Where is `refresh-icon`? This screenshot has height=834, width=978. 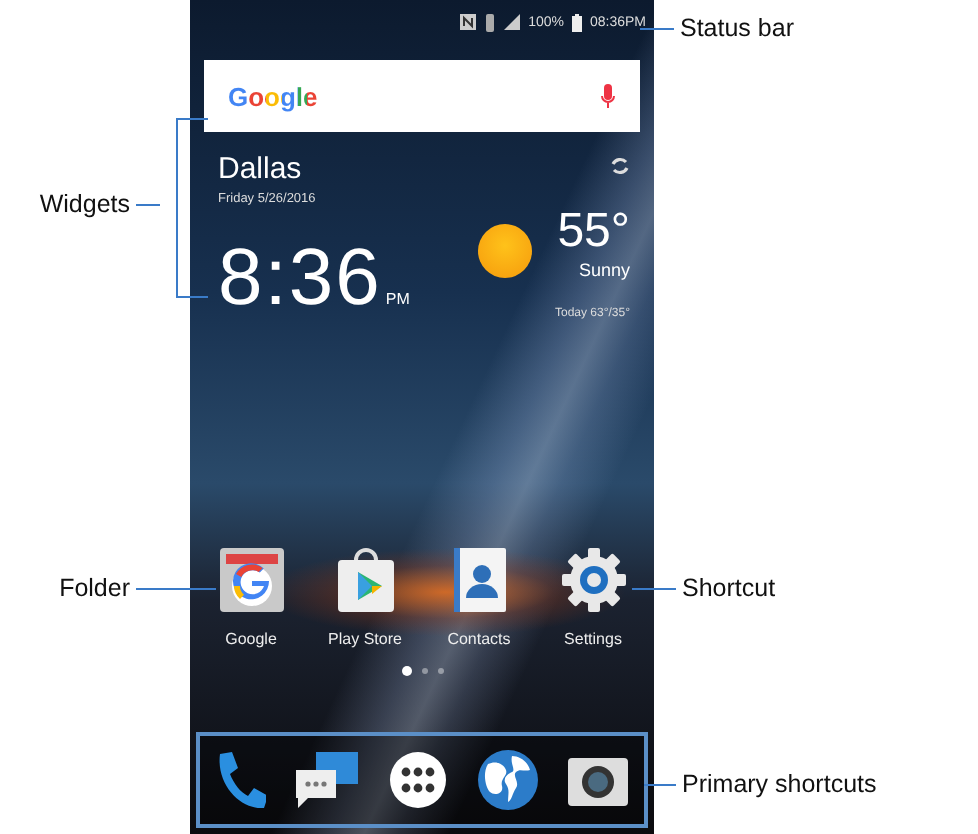
refresh-icon is located at coordinates (620, 166).